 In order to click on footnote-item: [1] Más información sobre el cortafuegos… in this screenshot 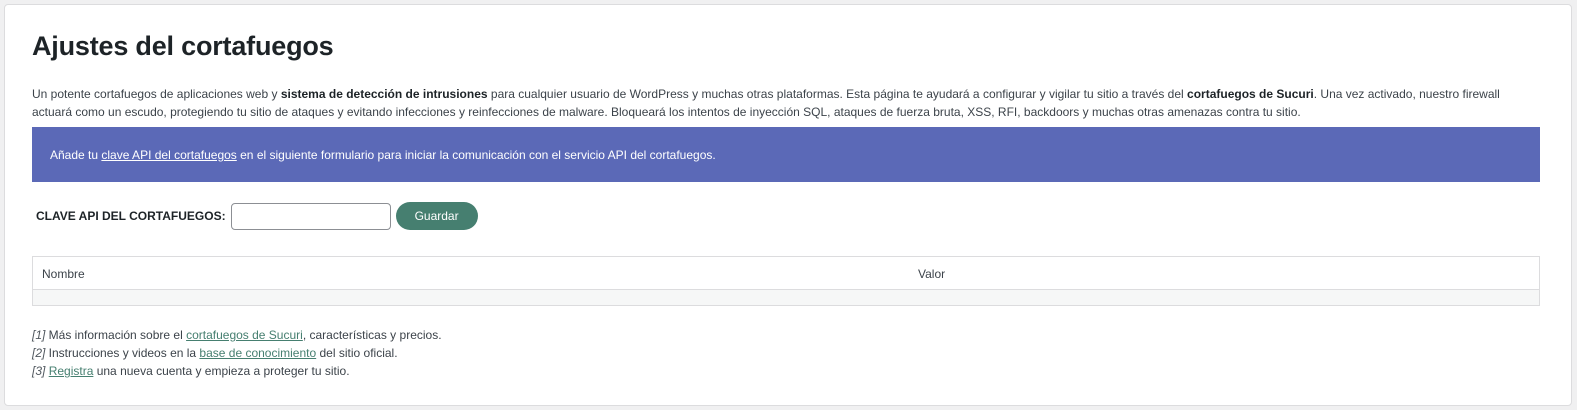, I will do `click(237, 335)`.